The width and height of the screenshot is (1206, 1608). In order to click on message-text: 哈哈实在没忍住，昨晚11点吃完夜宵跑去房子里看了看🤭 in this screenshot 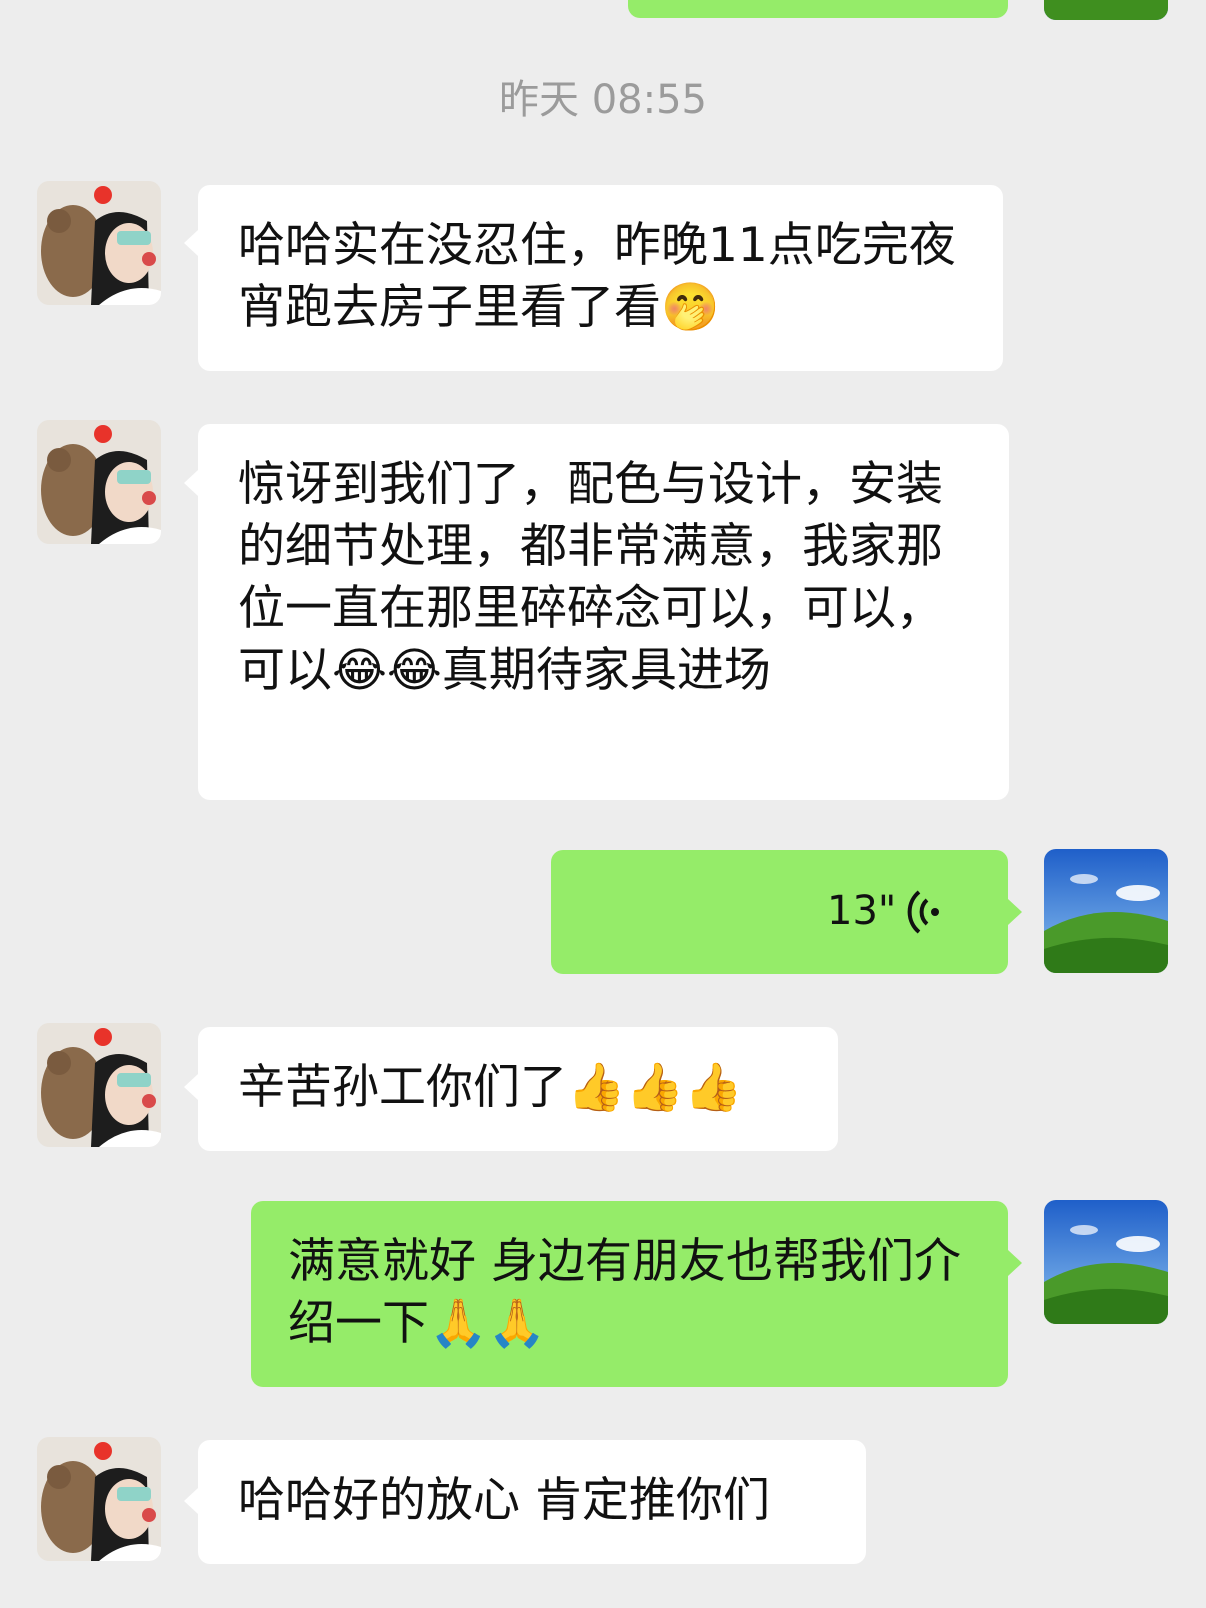, I will do `click(597, 276)`.